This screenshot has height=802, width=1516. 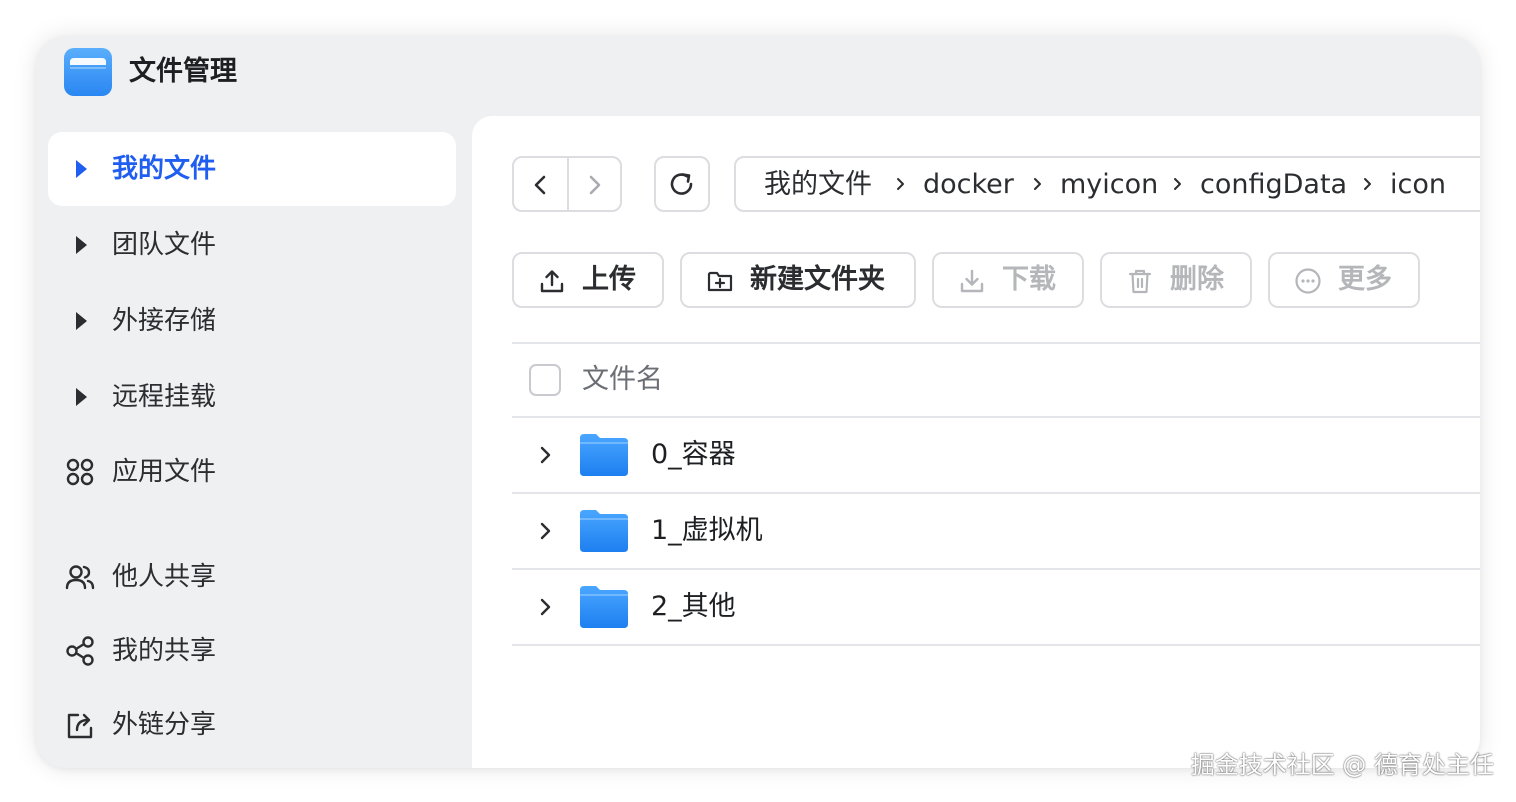 I want to click on history-nav, so click(x=567, y=184).